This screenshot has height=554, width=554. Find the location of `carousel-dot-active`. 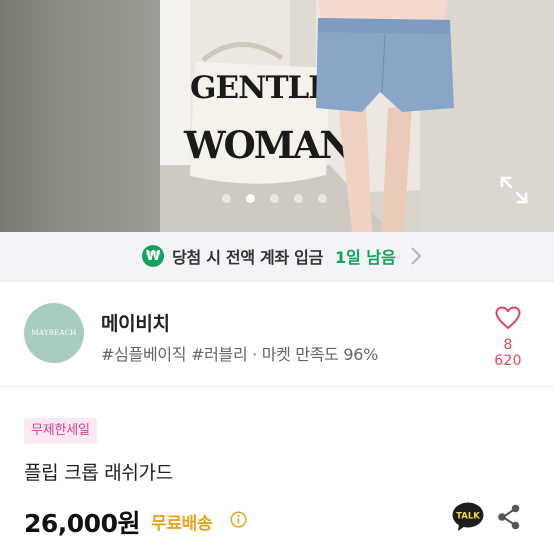

carousel-dot-active is located at coordinates (250, 198).